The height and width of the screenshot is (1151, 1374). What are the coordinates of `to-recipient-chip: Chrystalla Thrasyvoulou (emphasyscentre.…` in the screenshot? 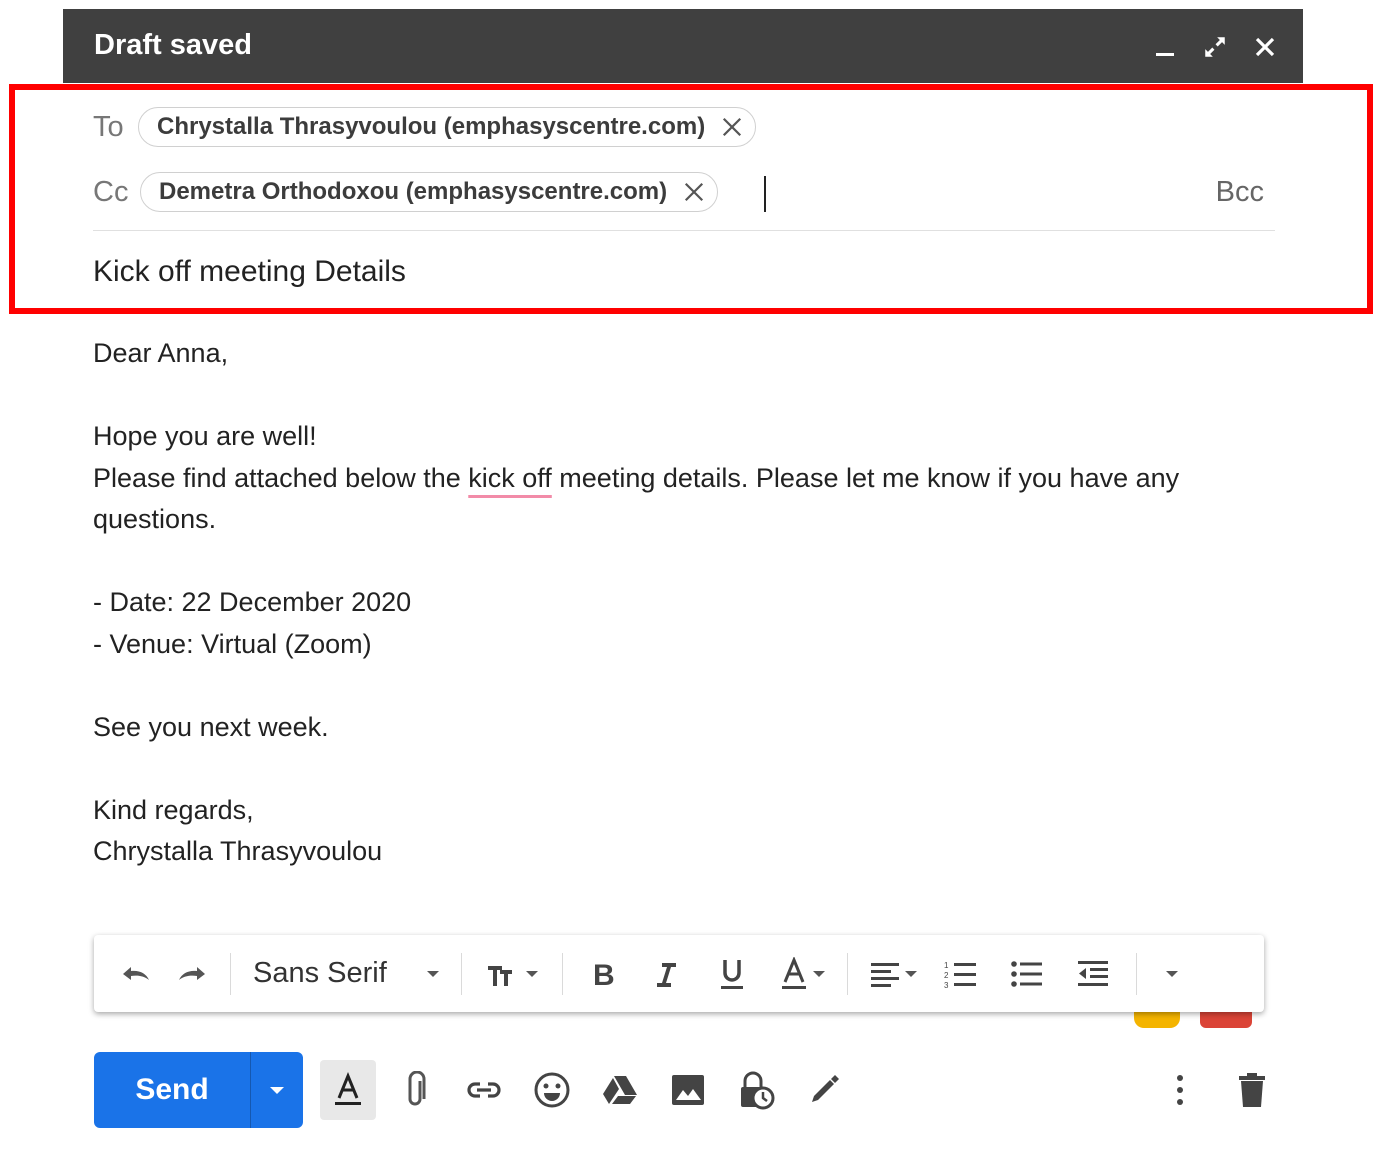 It's located at (447, 127).